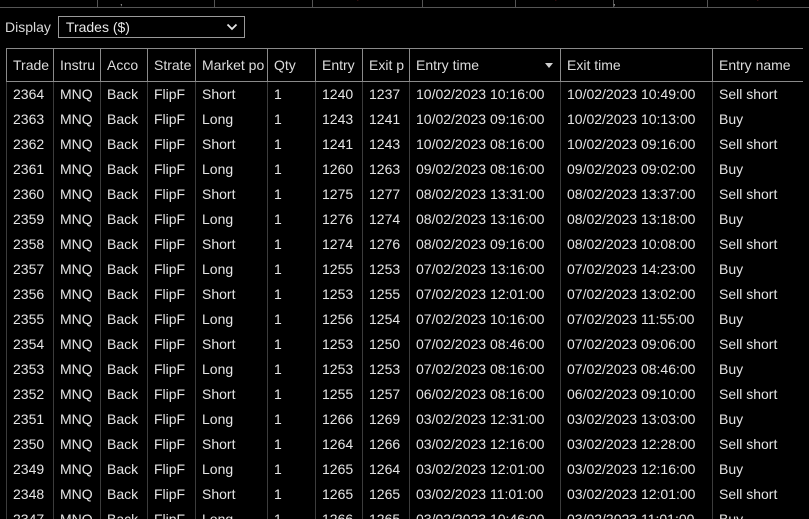 The height and width of the screenshot is (519, 809). What do you see at coordinates (339, 294) in the screenshot?
I see `cell-entry-price: 1253` at bounding box center [339, 294].